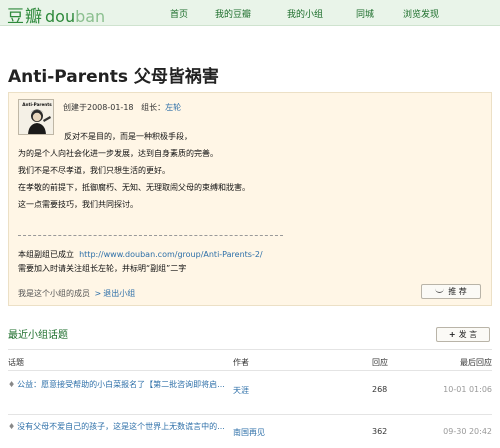 The width and height of the screenshot is (500, 448). I want to click on nav-my-groups: 我的小组, so click(305, 13).